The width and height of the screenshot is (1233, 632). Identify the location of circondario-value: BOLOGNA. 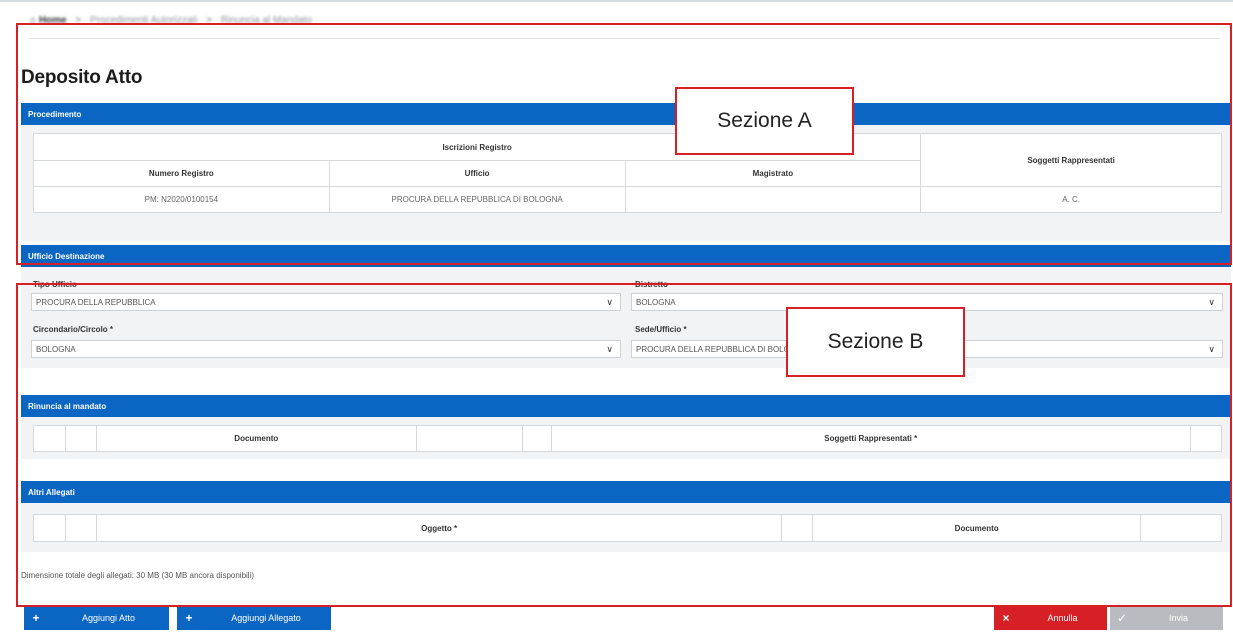
(56, 349).